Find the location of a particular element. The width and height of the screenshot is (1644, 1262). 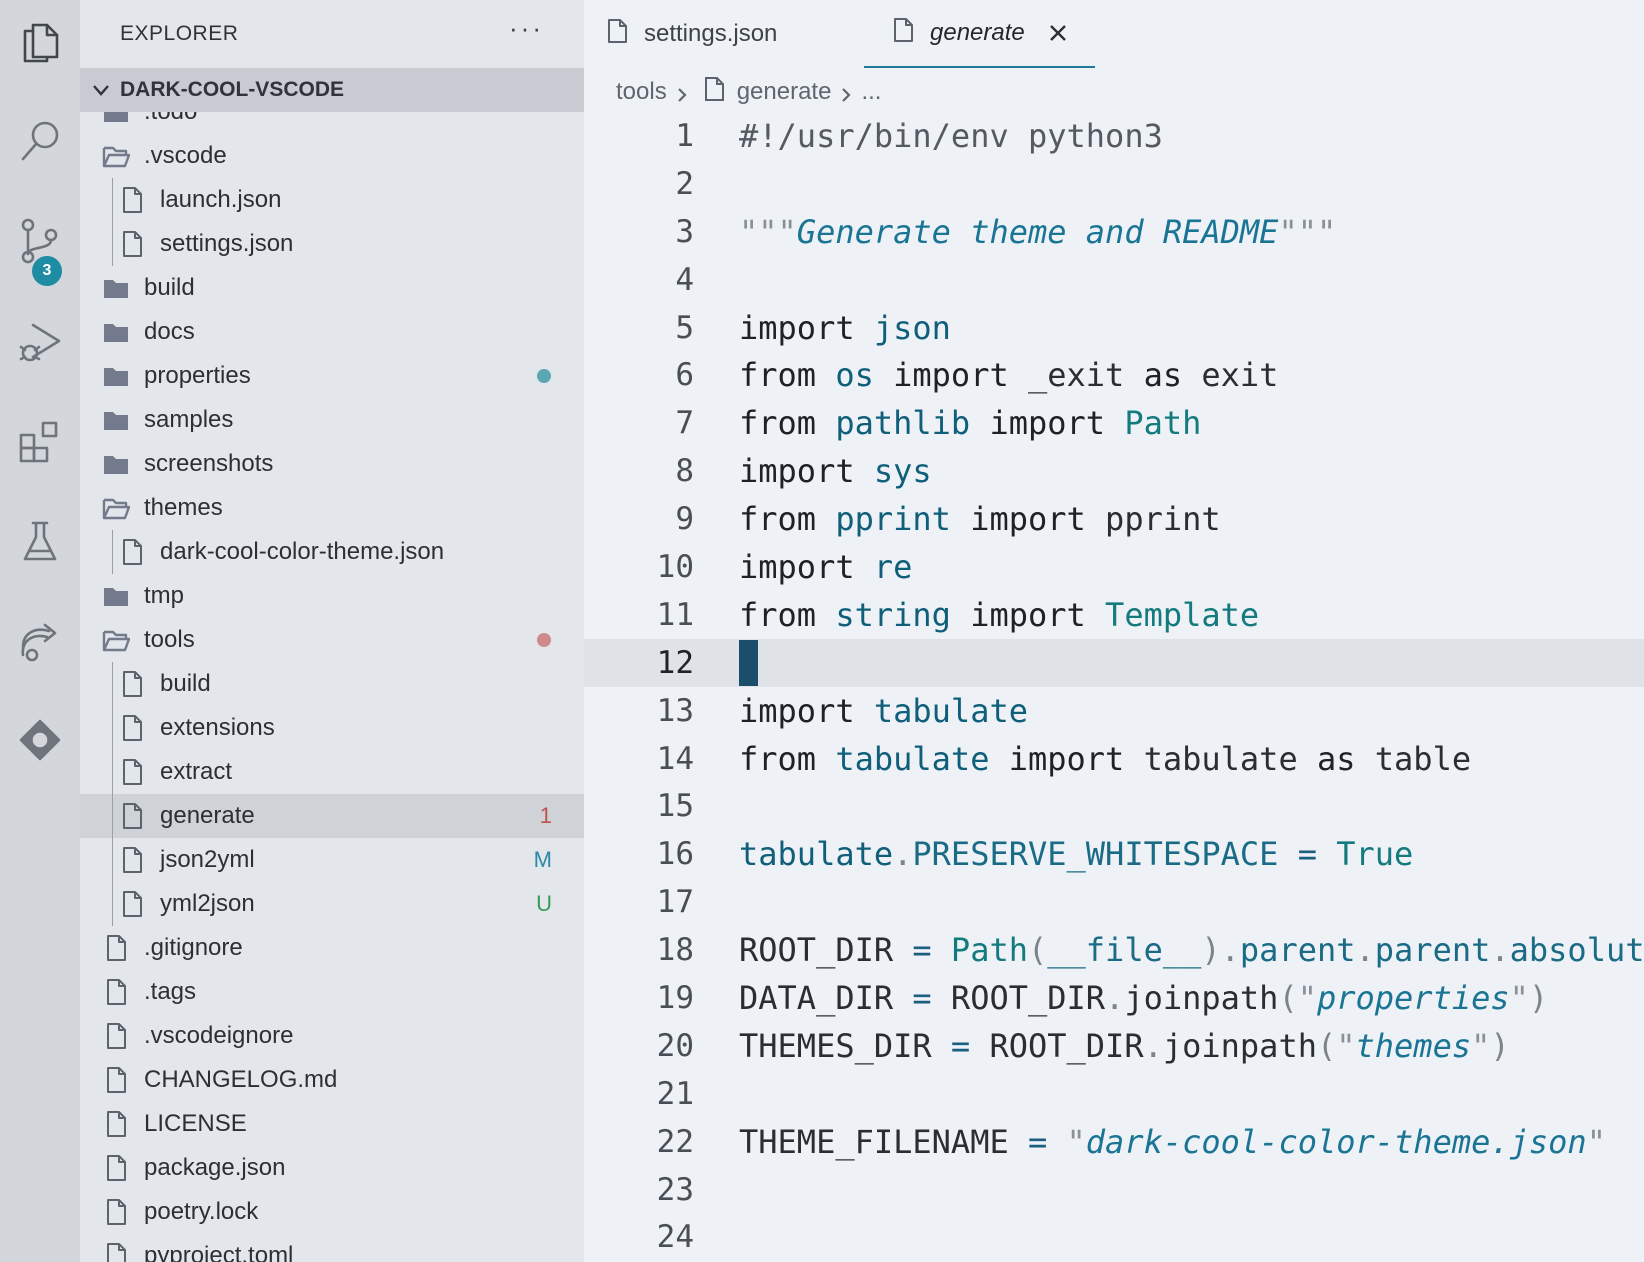

tree-item: LICENSE is located at coordinates (332, 1124).